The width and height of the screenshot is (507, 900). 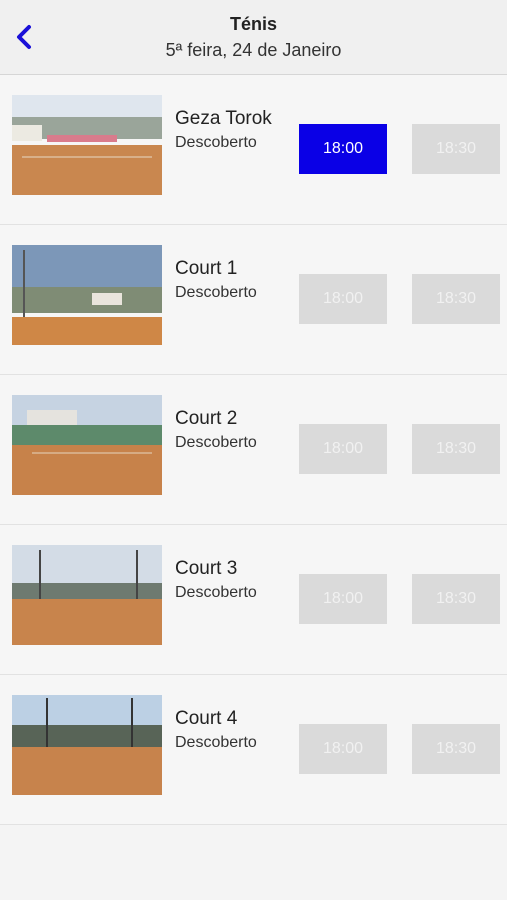 What do you see at coordinates (223, 118) in the screenshot?
I see `court-name: Geza Torok` at bounding box center [223, 118].